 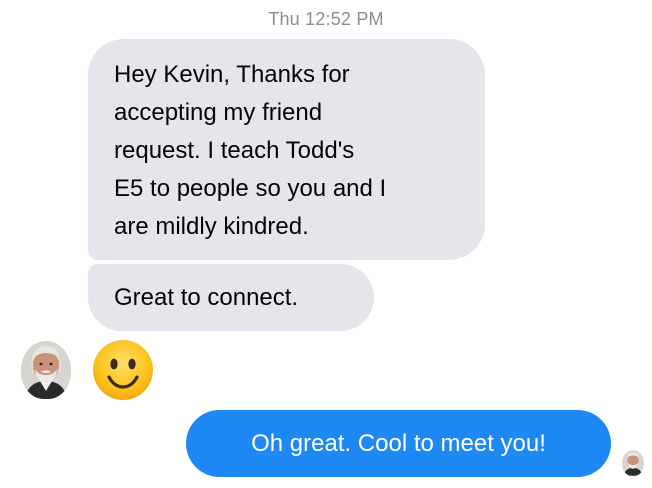 What do you see at coordinates (326, 19) in the screenshot?
I see `message-timestamp: Thu 12:52 PM` at bounding box center [326, 19].